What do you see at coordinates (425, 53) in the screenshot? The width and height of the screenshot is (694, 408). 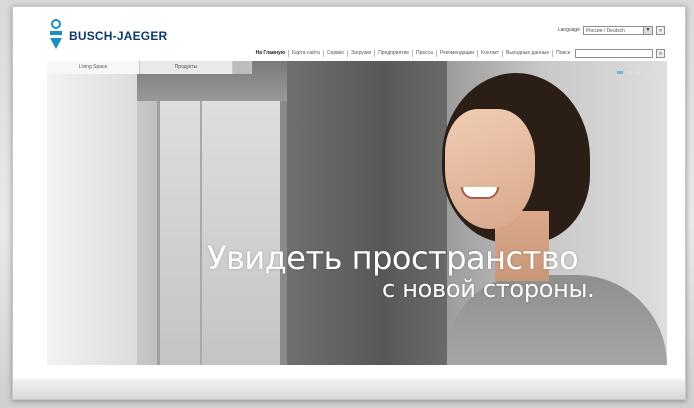 I see `nav-item-press: Пресса` at bounding box center [425, 53].